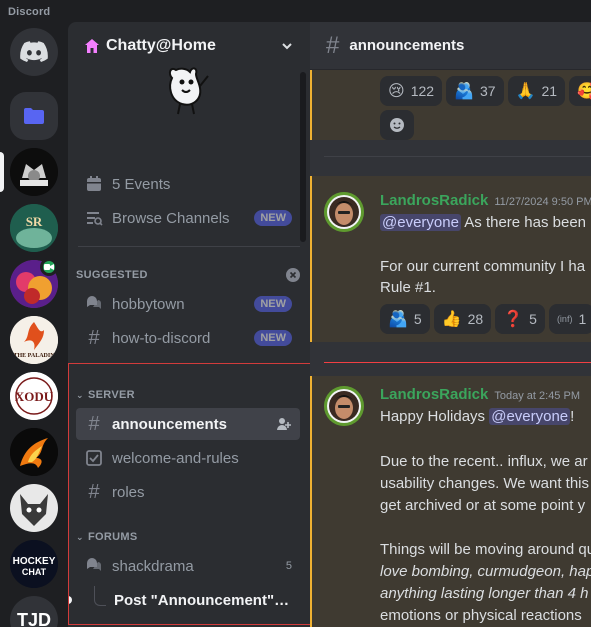 This screenshot has width=591, height=627. What do you see at coordinates (94, 218) in the screenshot?
I see `browse-channels-icon` at bounding box center [94, 218].